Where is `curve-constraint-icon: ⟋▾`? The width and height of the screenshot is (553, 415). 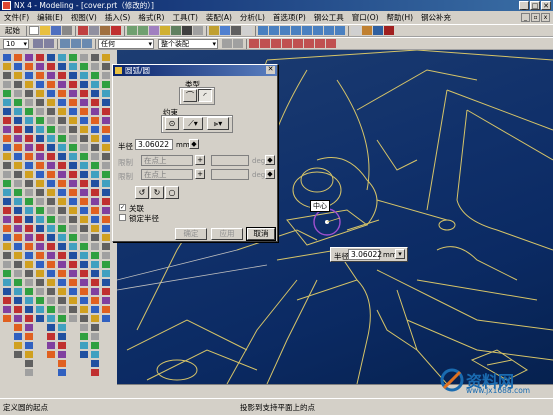 curve-constraint-icon: ⟋▾ is located at coordinates (193, 123).